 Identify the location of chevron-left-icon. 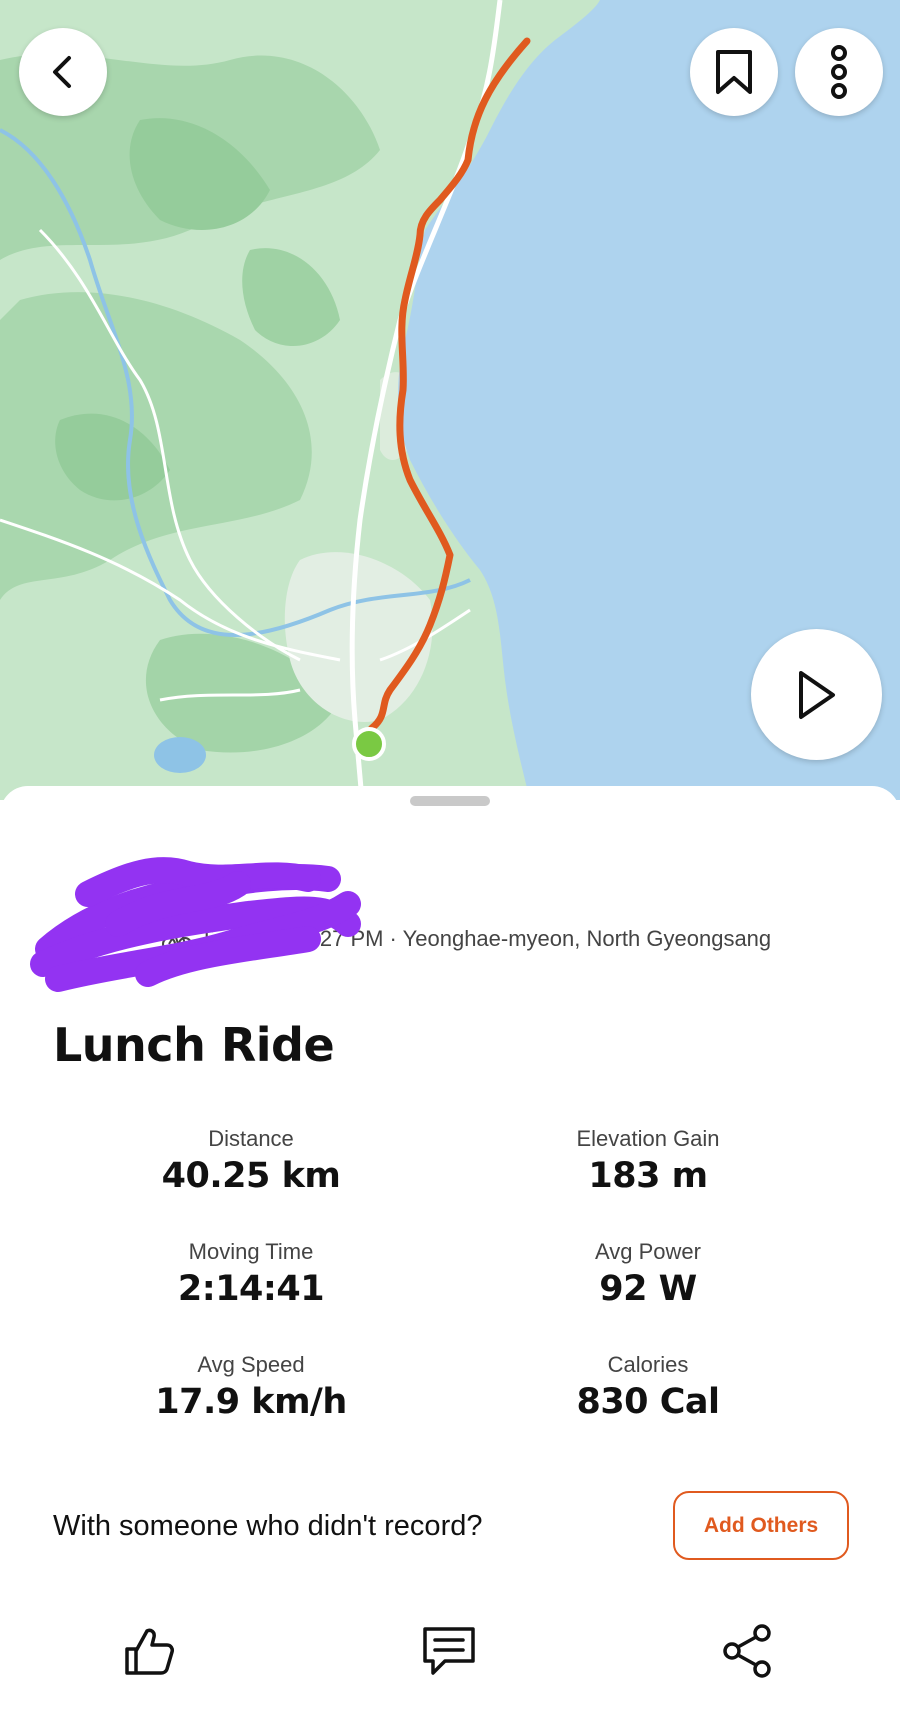
(62, 72).